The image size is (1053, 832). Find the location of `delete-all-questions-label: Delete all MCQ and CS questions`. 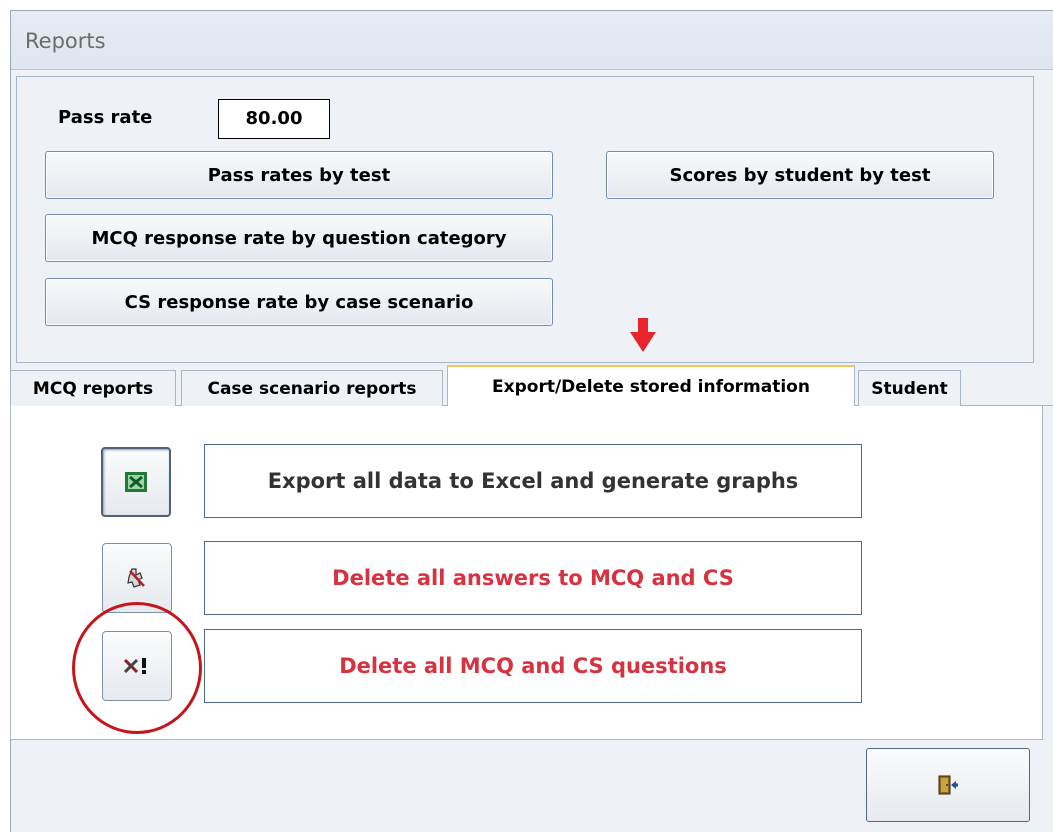

delete-all-questions-label: Delete all MCQ and CS questions is located at coordinates (533, 666).